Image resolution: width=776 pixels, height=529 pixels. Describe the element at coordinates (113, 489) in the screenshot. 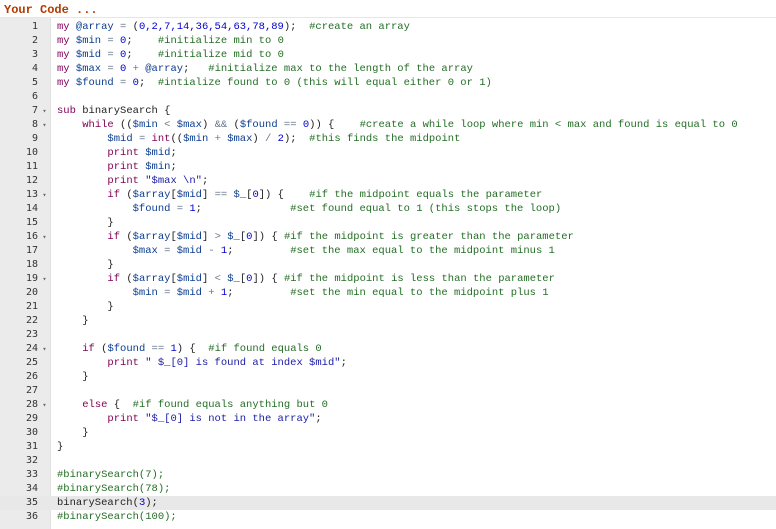

I see `code-text: #binarySearch(78);` at that location.